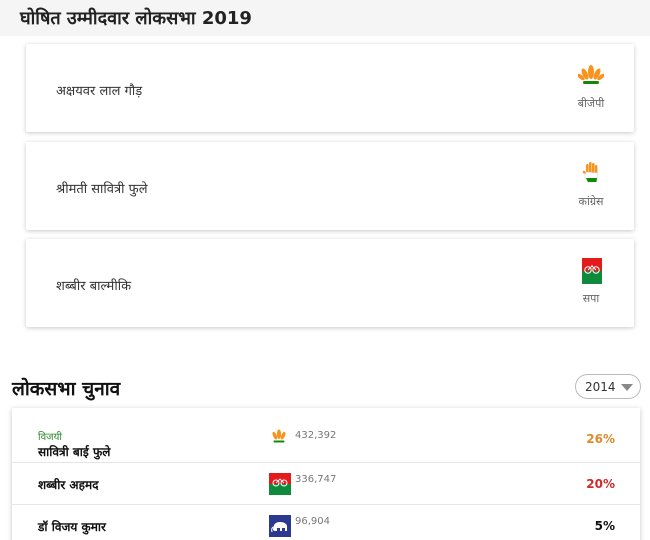 The image size is (650, 540). Describe the element at coordinates (591, 103) in the screenshot. I see `party-name: बीजेपी` at that location.